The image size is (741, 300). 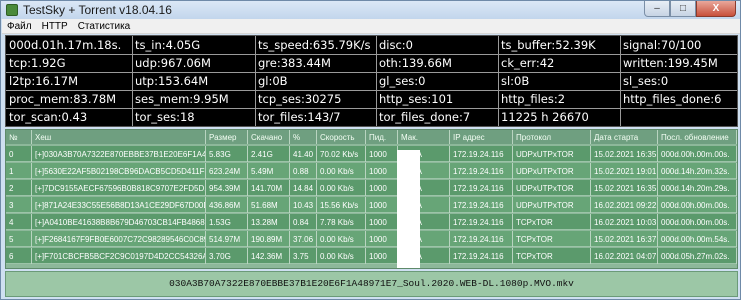 I want to click on table-cell: 000d.14h.20m.29s., so click(x=697, y=188).